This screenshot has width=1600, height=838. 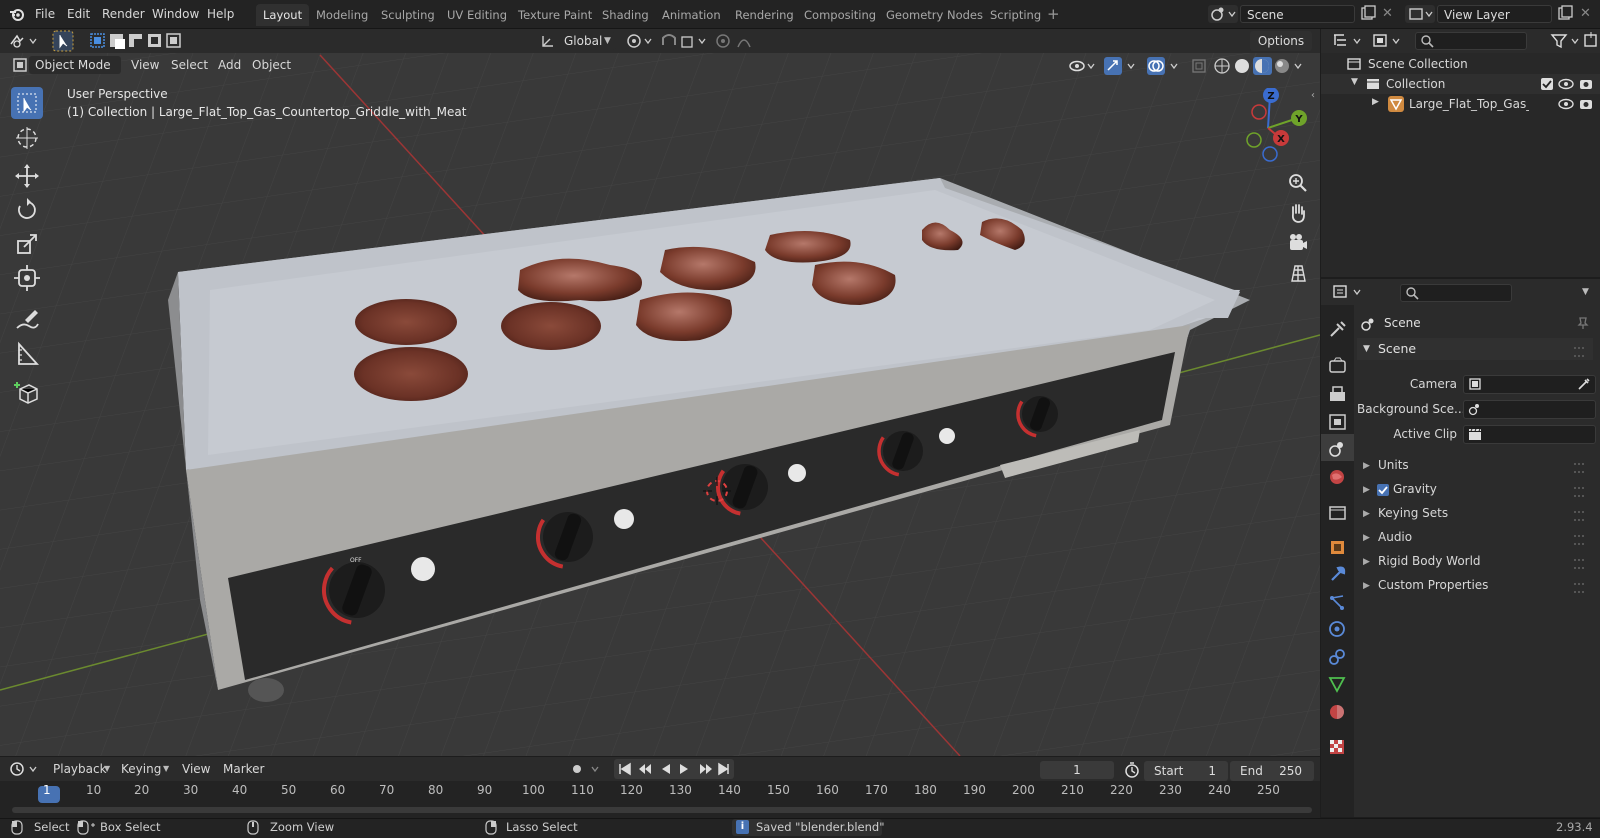 What do you see at coordinates (1338, 422) in the screenshot?
I see `view-layer-tab-icon` at bounding box center [1338, 422].